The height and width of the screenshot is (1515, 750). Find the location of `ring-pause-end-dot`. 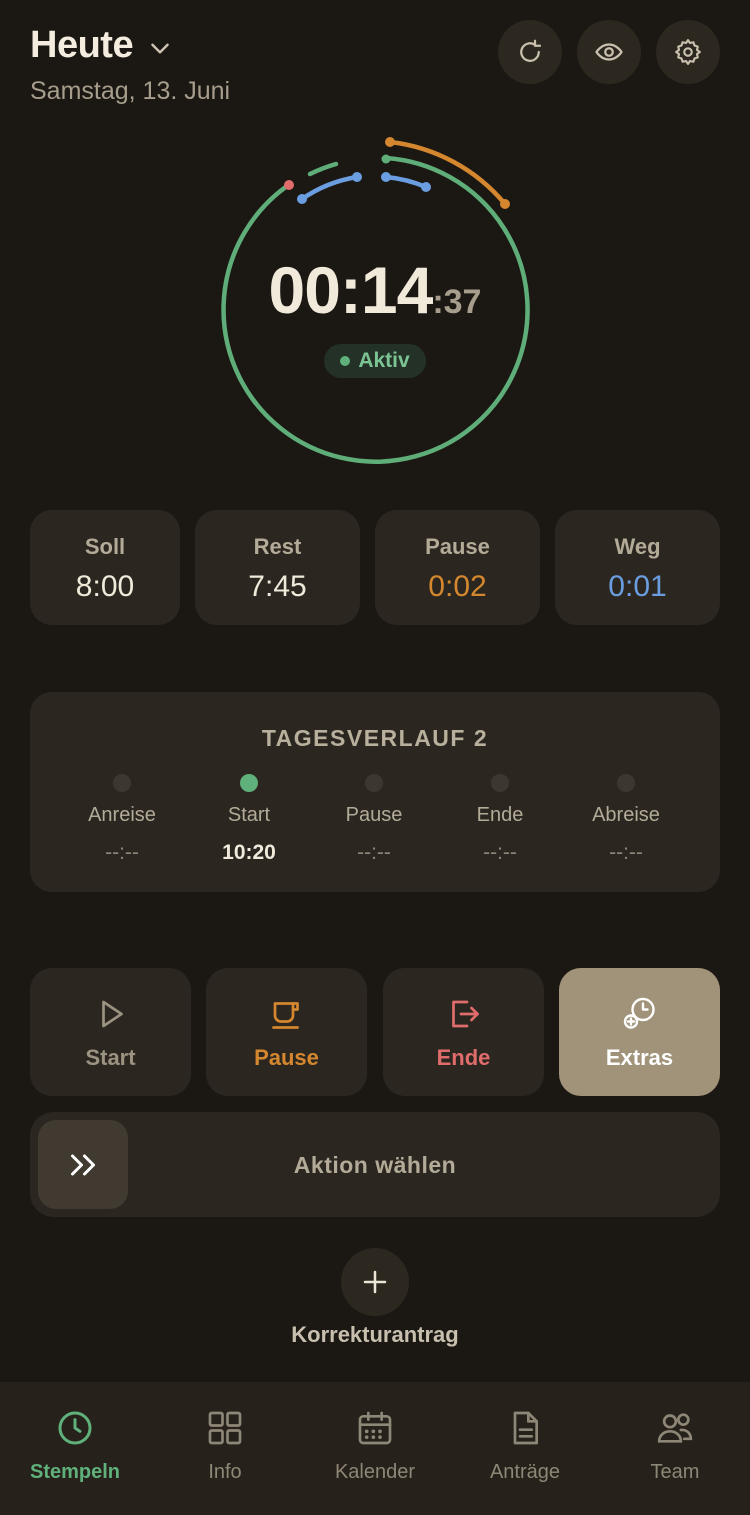

ring-pause-end-dot is located at coordinates (505, 204).